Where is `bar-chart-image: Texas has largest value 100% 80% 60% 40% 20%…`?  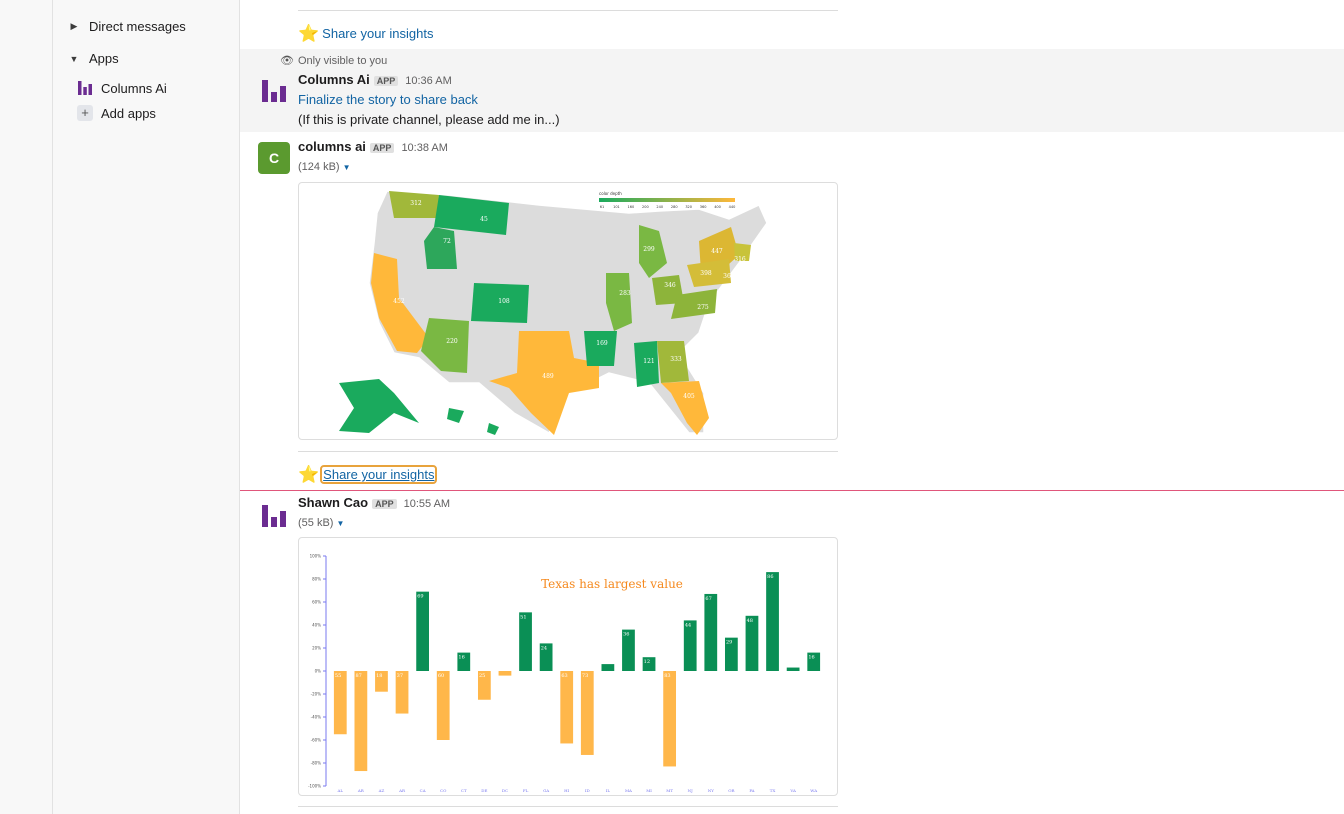 bar-chart-image: Texas has largest value 100% 80% 60% 40% 20%… is located at coordinates (568, 666).